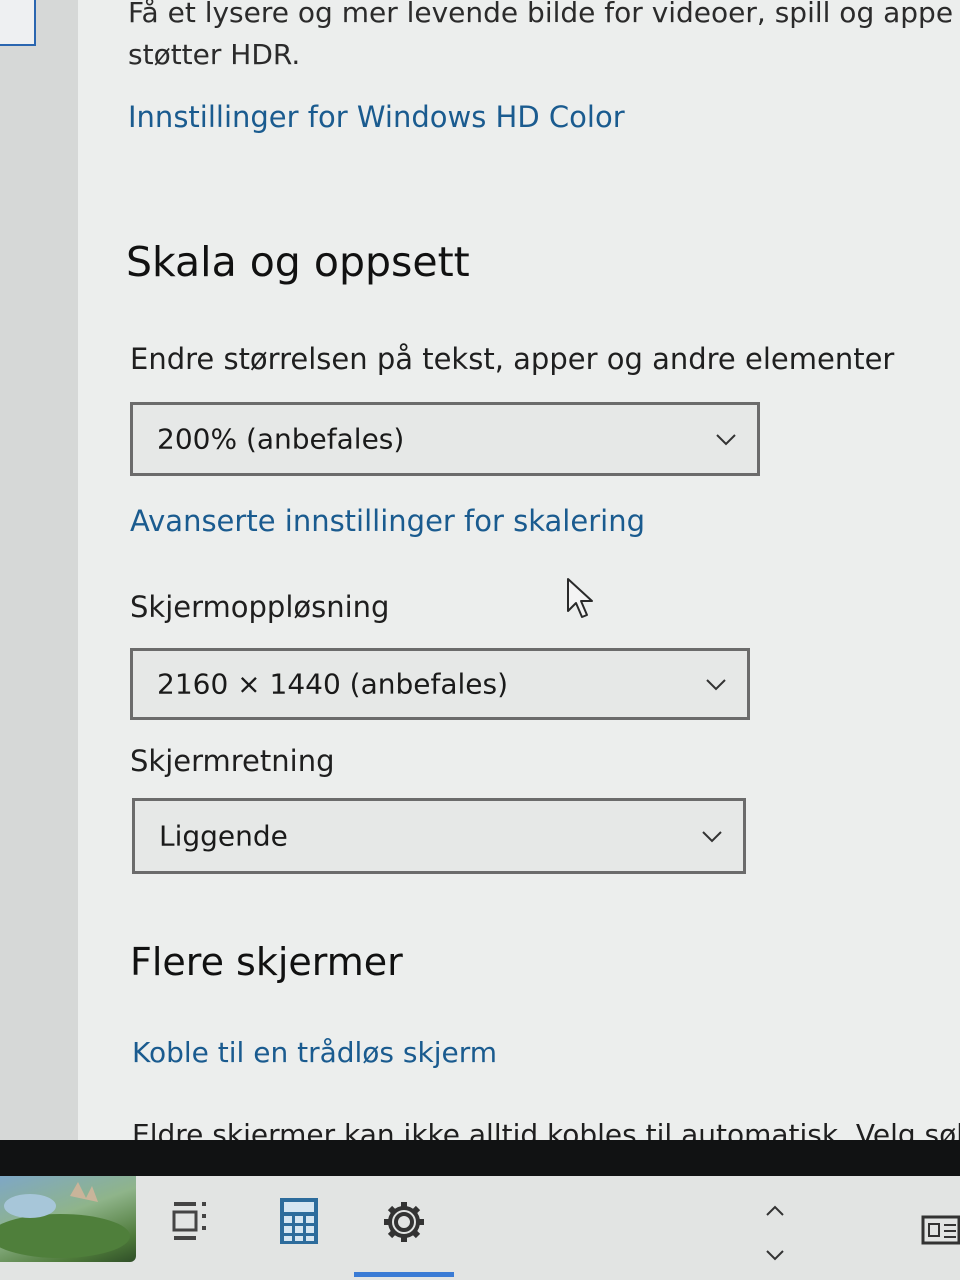  What do you see at coordinates (232, 761) in the screenshot?
I see `orientation-label: Skjermretning` at bounding box center [232, 761].